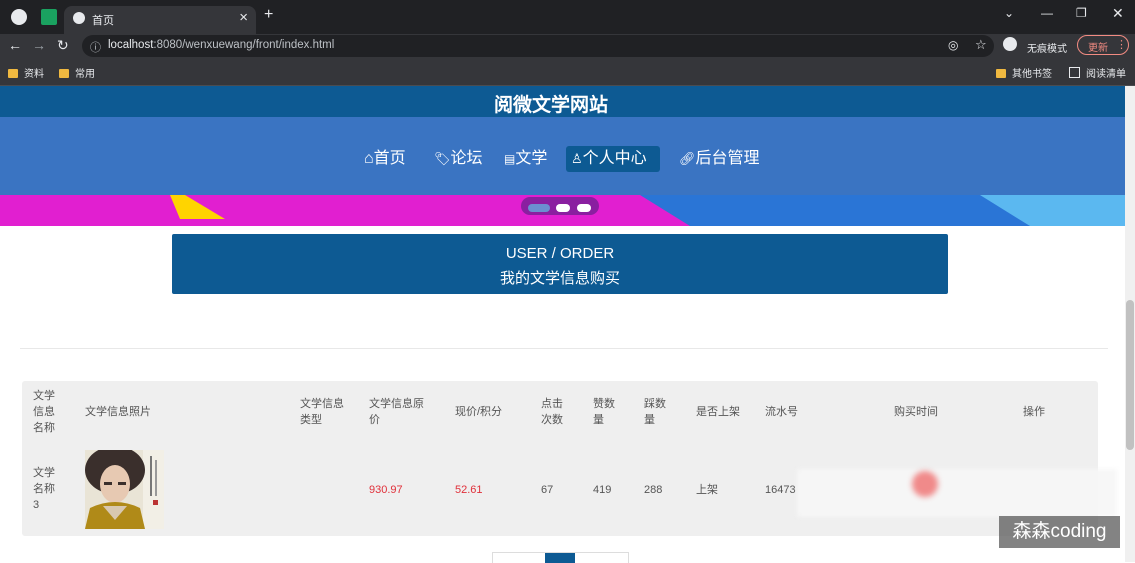 The image size is (1135, 563). Describe the element at coordinates (653, 490) in the screenshot. I see `cell-dislikes: 288` at that location.